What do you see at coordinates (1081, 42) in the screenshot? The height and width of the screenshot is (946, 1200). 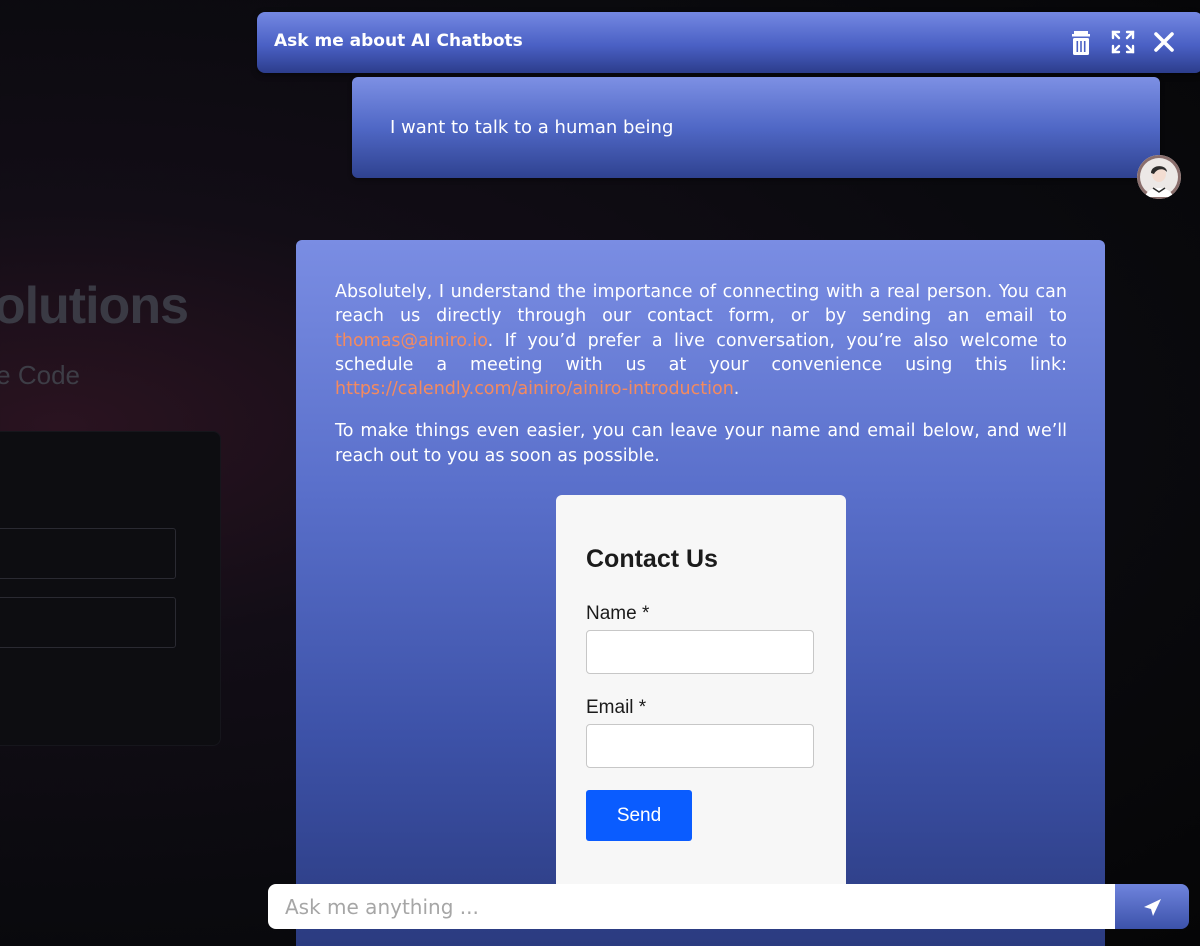 I see `trash-icon` at bounding box center [1081, 42].